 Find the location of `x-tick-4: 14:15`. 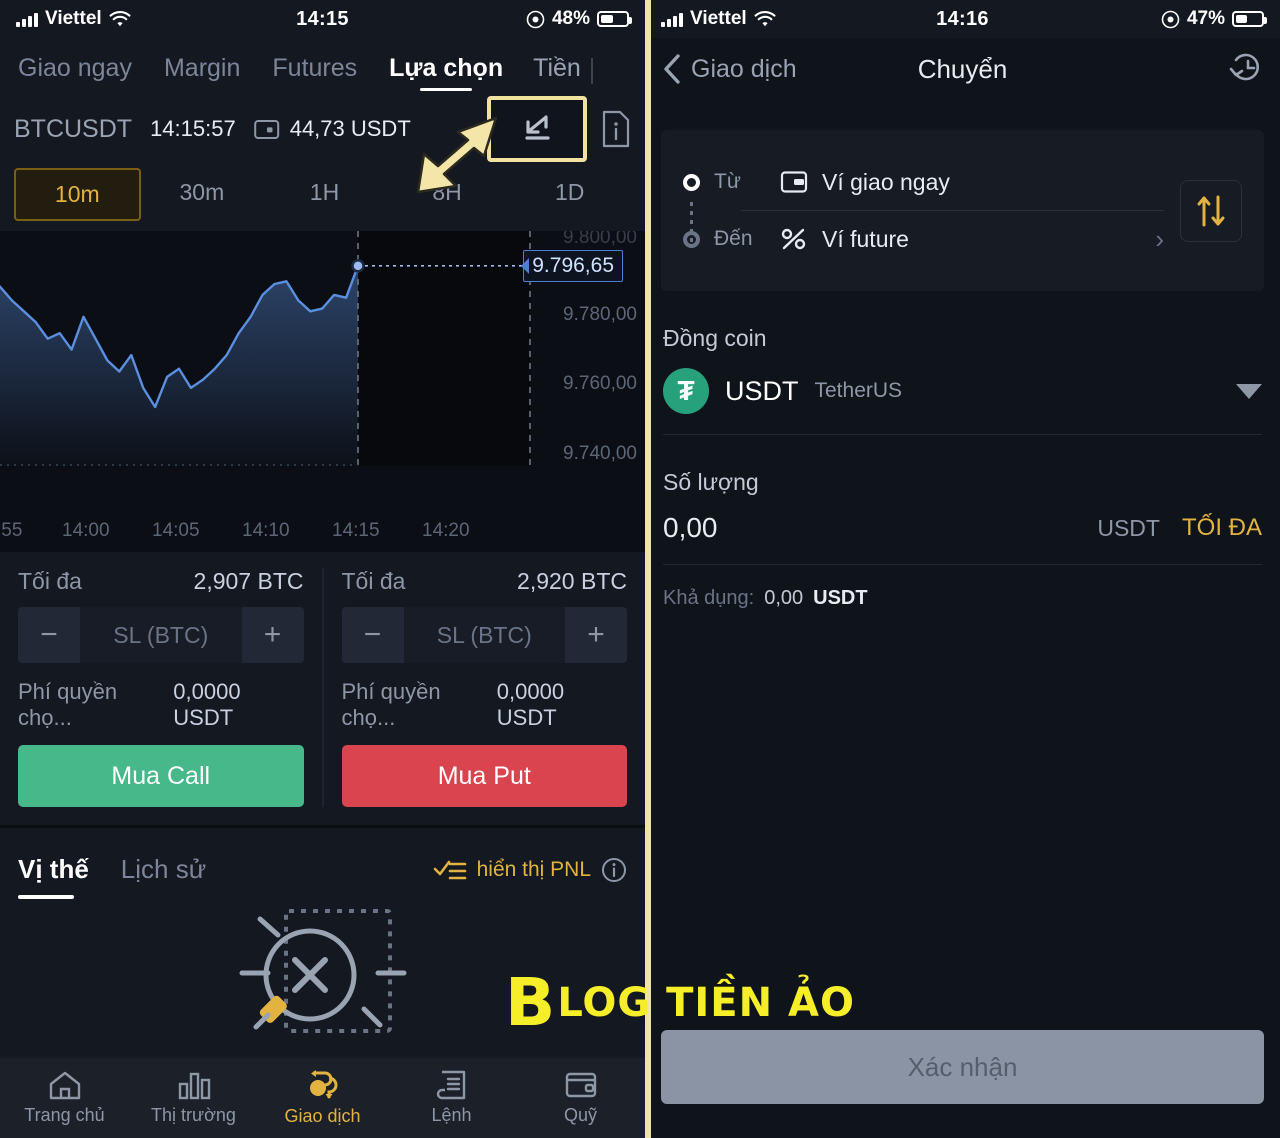

x-tick-4: 14:15 is located at coordinates (356, 530).